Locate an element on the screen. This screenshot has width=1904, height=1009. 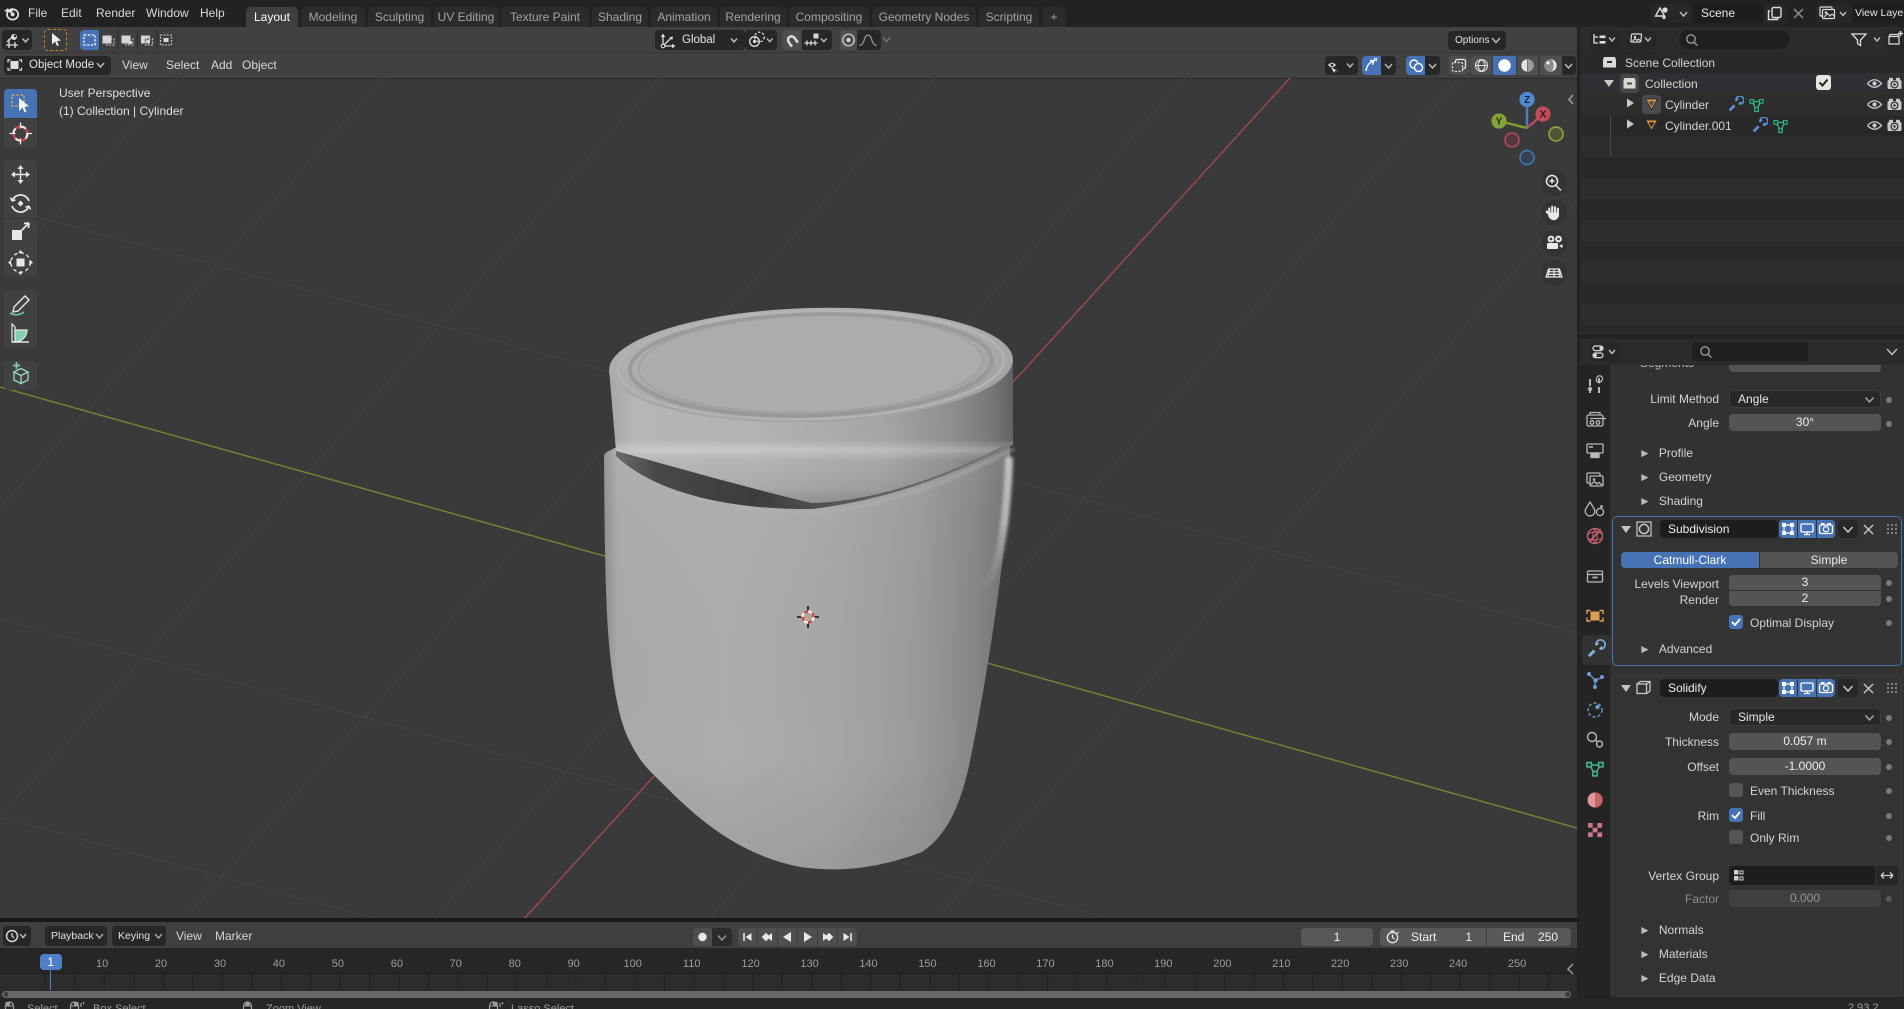
svg-text: 150 is located at coordinates (927, 964).